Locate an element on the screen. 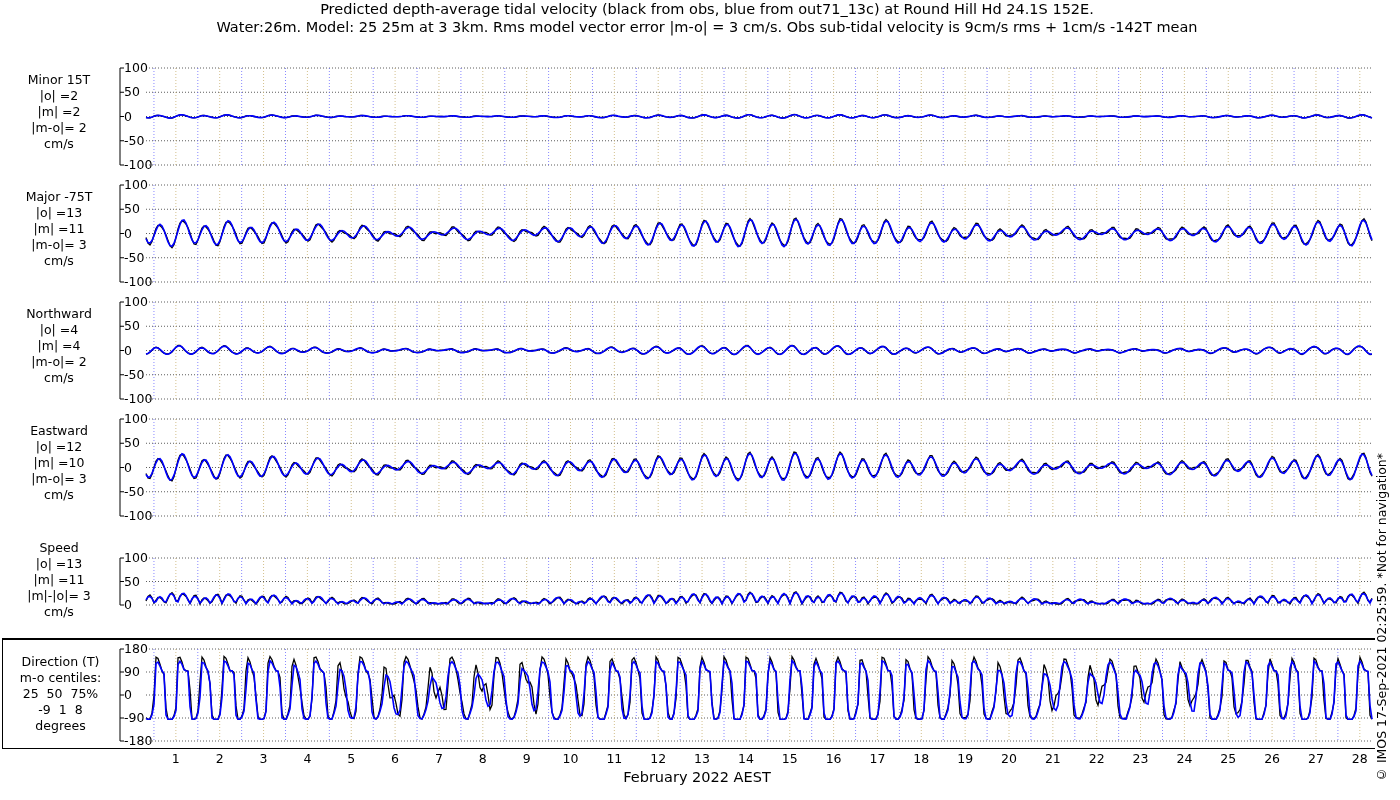 The width and height of the screenshot is (1400, 800). x-axis-label: February 2022 AEST is located at coordinates (697, 777).